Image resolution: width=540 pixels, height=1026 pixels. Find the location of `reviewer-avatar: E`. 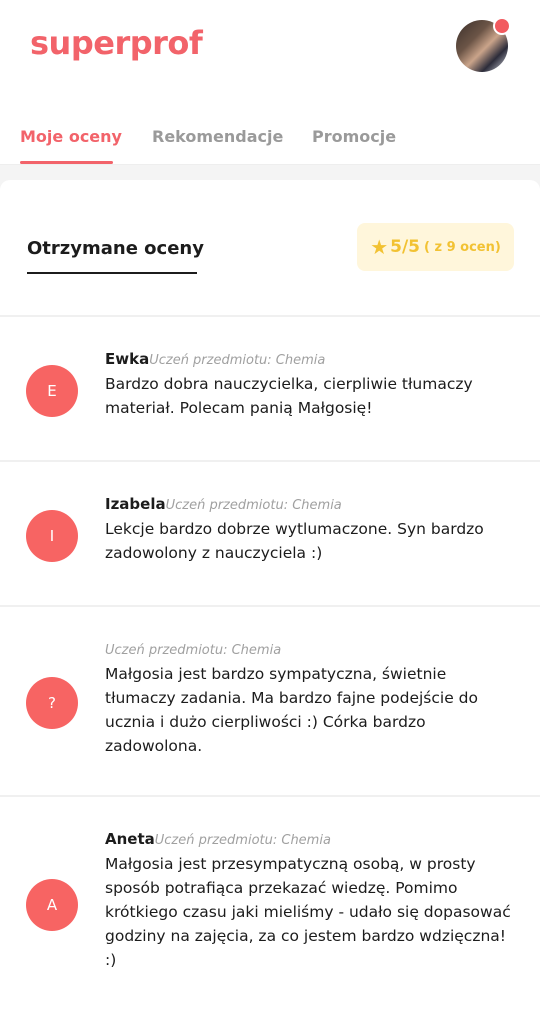

reviewer-avatar: E is located at coordinates (52, 391).